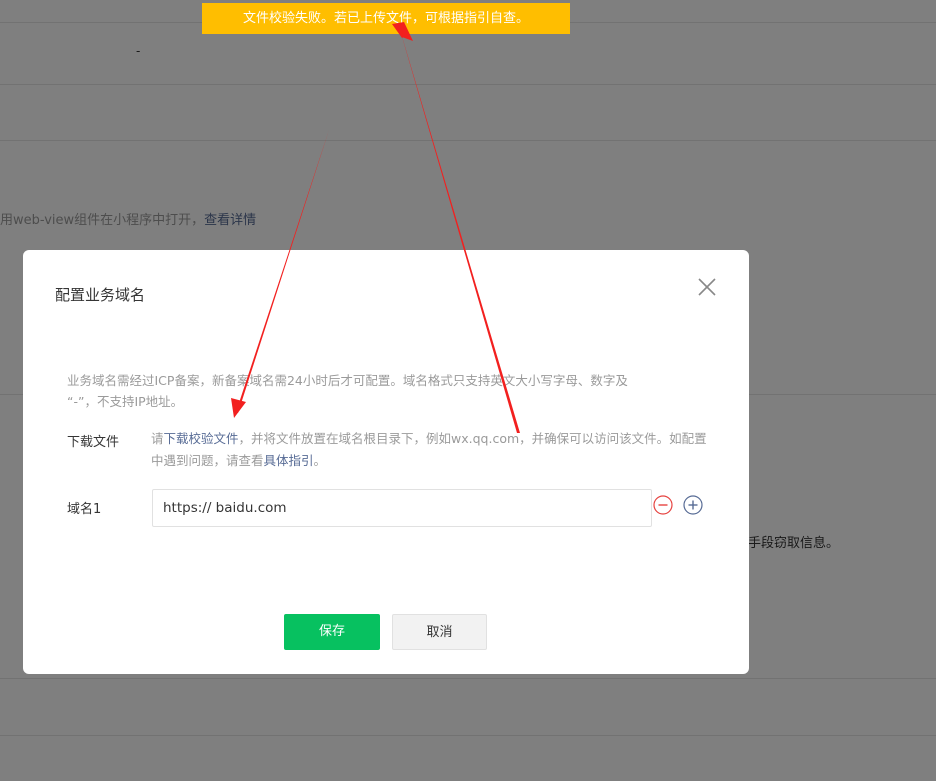 Image resolution: width=936 pixels, height=781 pixels. Describe the element at coordinates (100, 295) in the screenshot. I see `dialog-title: 配置业务域名` at that location.